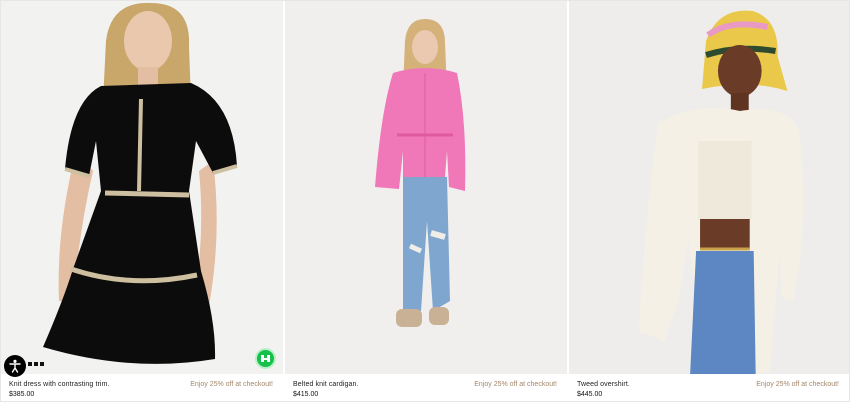 The width and height of the screenshot is (850, 402). Describe the element at coordinates (36, 364) in the screenshot. I see `accessibility-menu-handle` at that location.